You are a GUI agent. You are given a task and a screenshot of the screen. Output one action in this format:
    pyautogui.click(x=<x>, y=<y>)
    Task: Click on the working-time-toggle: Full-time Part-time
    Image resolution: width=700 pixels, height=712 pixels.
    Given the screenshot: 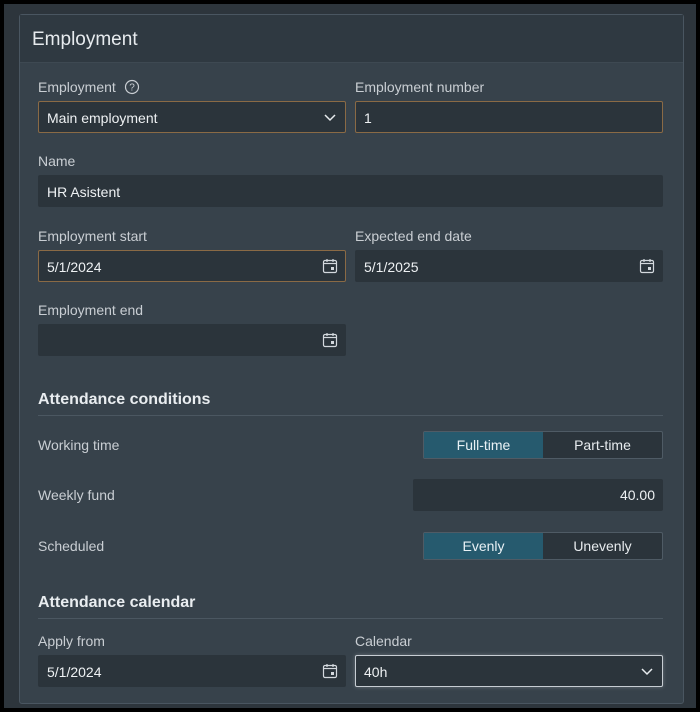 What is the action you would take?
    pyautogui.click(x=543, y=445)
    